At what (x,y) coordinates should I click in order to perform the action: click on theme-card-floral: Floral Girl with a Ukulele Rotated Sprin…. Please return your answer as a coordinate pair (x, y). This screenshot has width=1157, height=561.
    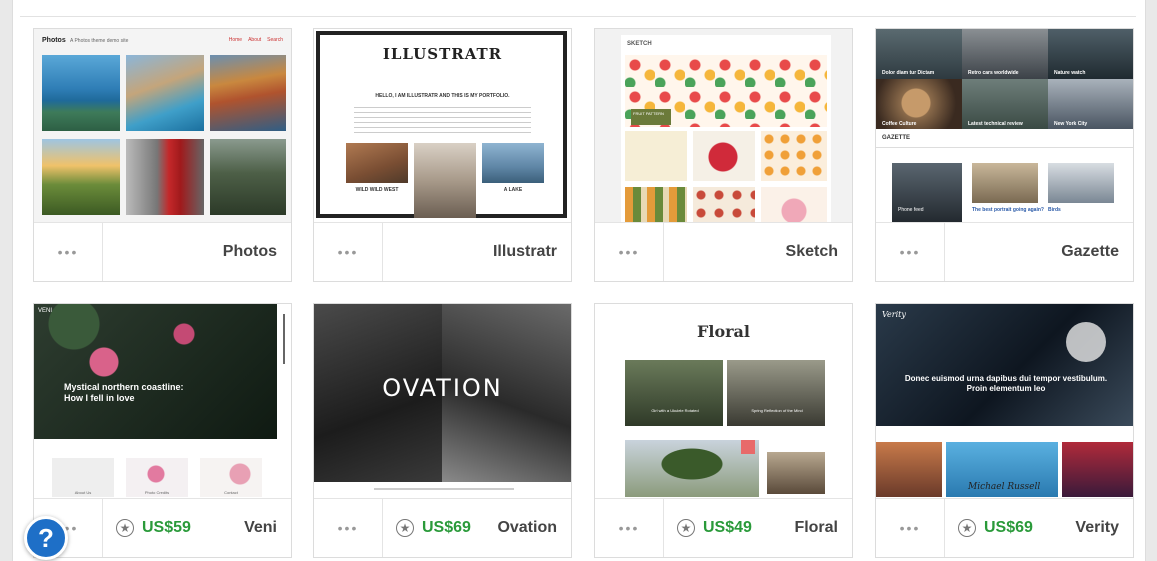
    Looking at the image, I should click on (723, 430).